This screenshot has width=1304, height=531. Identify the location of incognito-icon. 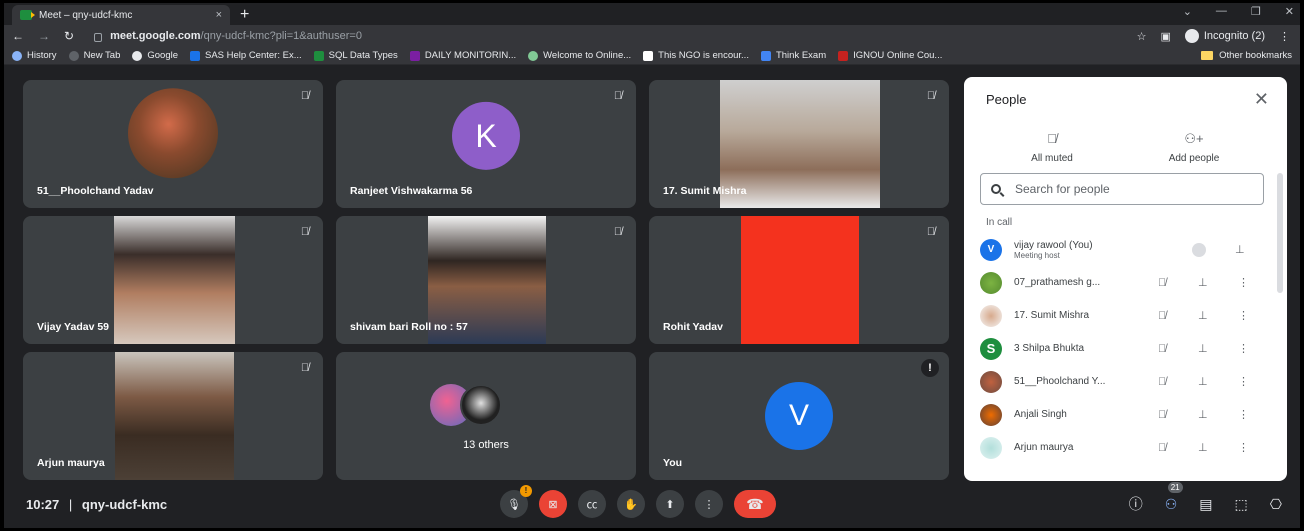
(1191, 36).